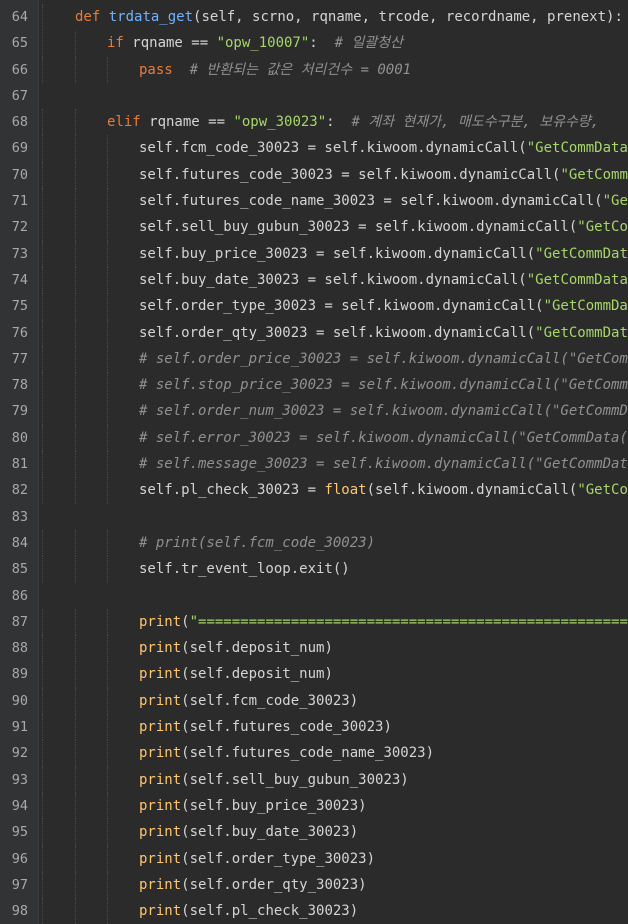  What do you see at coordinates (314, 517) in the screenshot?
I see `code-line: 83` at bounding box center [314, 517].